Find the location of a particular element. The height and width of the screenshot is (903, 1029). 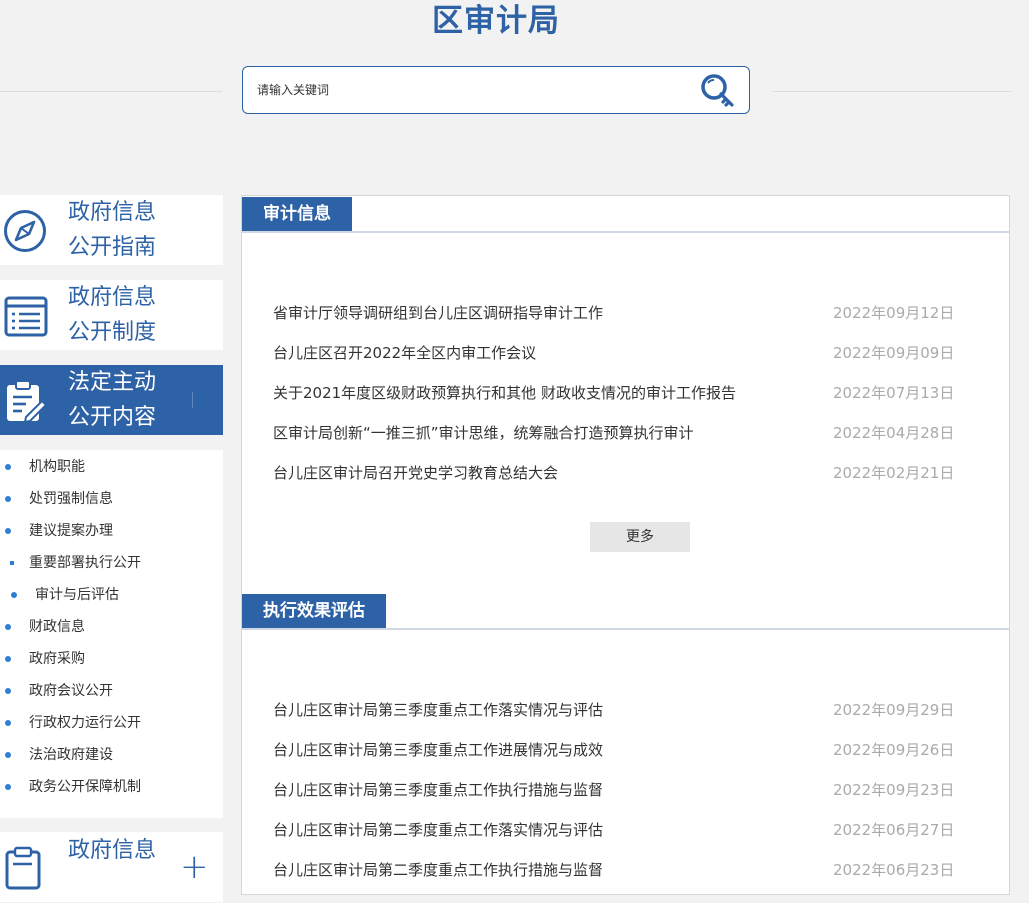

sidebar-item: 法治政府建设 is located at coordinates (111, 755).